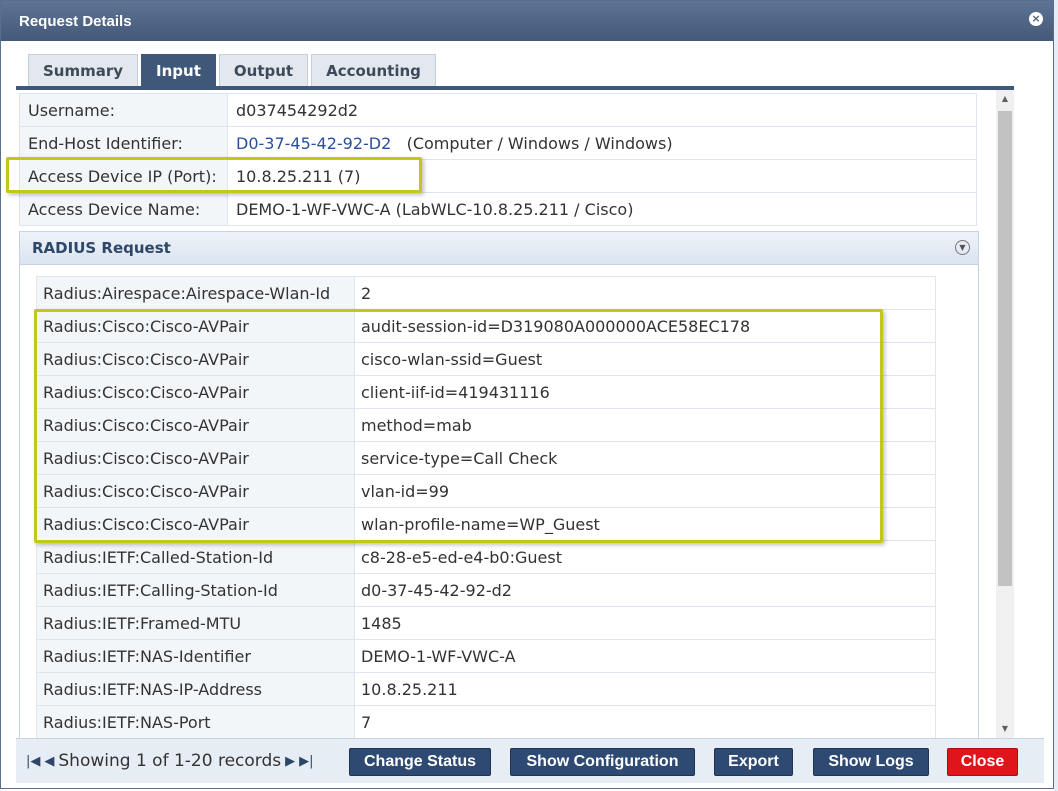 This screenshot has height=791, width=1058. Describe the element at coordinates (645, 458) in the screenshot. I see `radius-attribute-value: service-type=Call Check` at that location.